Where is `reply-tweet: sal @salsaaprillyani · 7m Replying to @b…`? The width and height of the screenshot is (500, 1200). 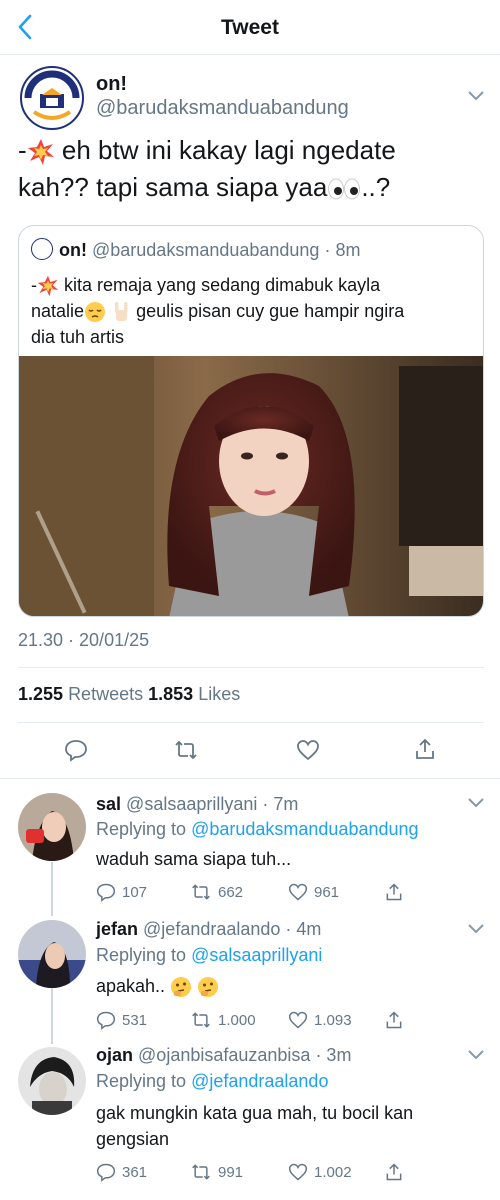
reply-tweet: sal @salsaaprillyani · 7m Replying to @b… is located at coordinates (250, 846).